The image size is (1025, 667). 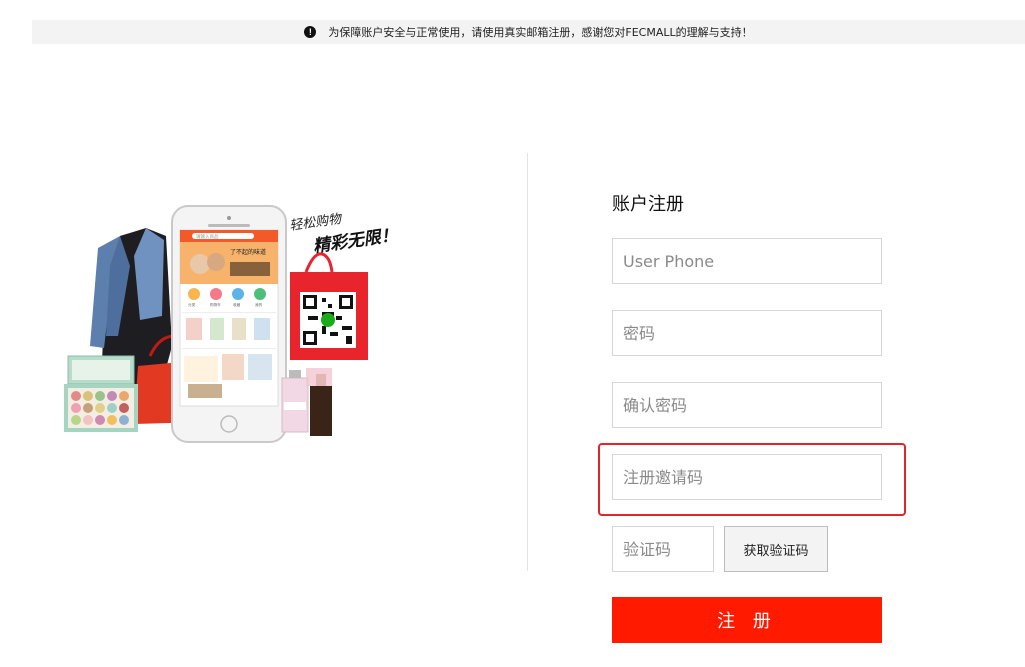 I want to click on exclamation-circle-icon: !, so click(x=310, y=32).